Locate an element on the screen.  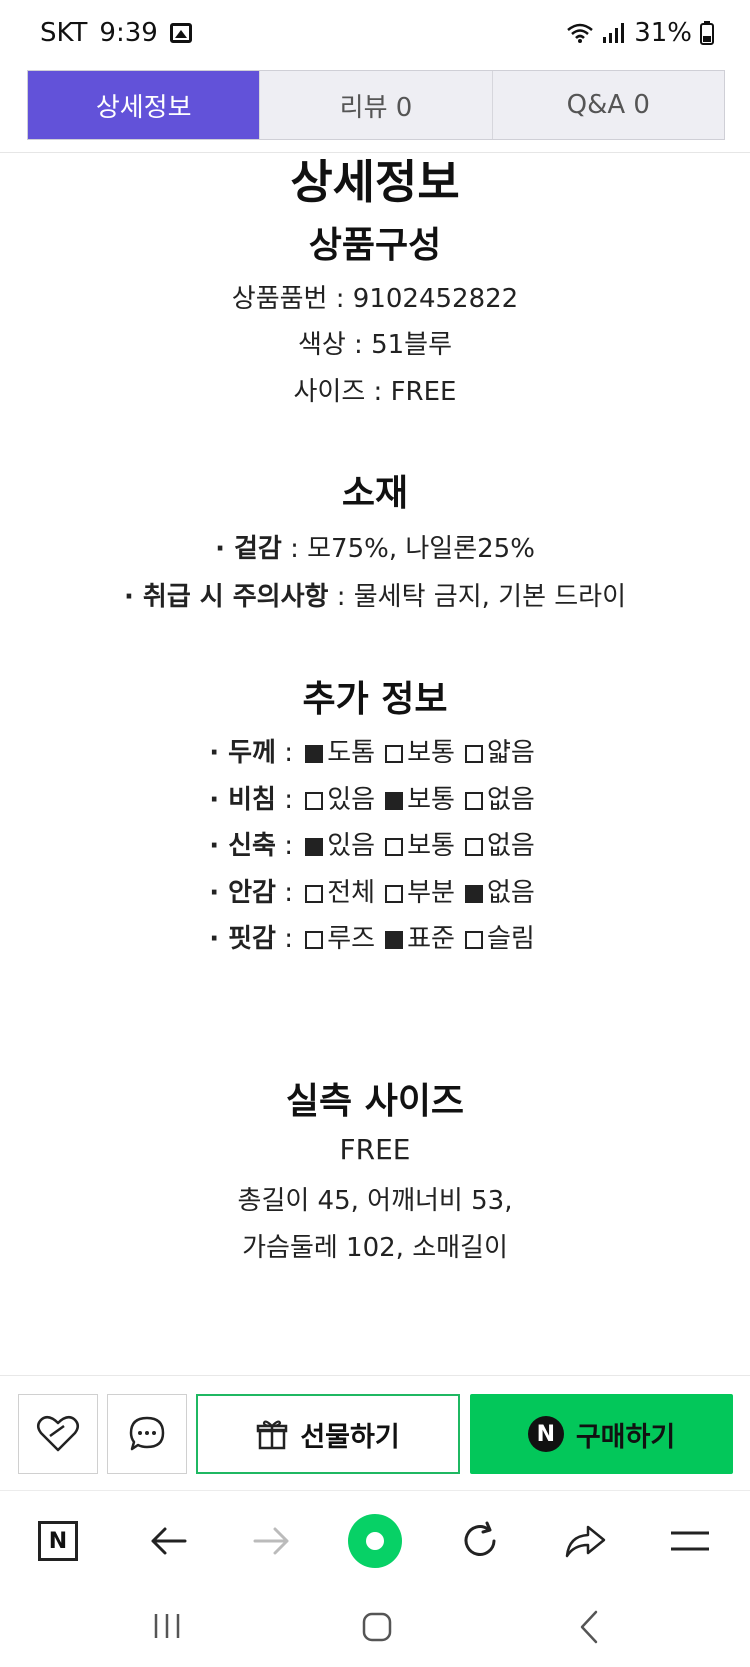
battery-icon is located at coordinates (707, 33).